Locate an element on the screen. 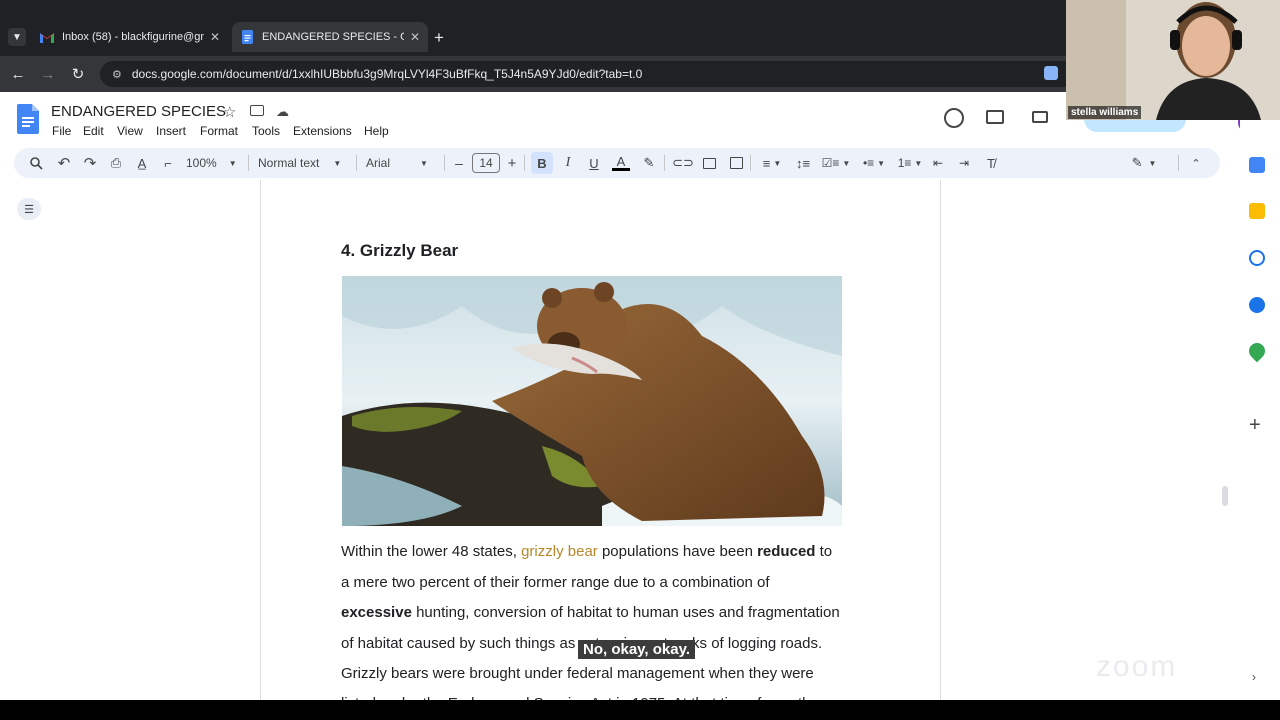 The width and height of the screenshot is (1280, 720). screenshot-icon is located at coordinates (1051, 73).